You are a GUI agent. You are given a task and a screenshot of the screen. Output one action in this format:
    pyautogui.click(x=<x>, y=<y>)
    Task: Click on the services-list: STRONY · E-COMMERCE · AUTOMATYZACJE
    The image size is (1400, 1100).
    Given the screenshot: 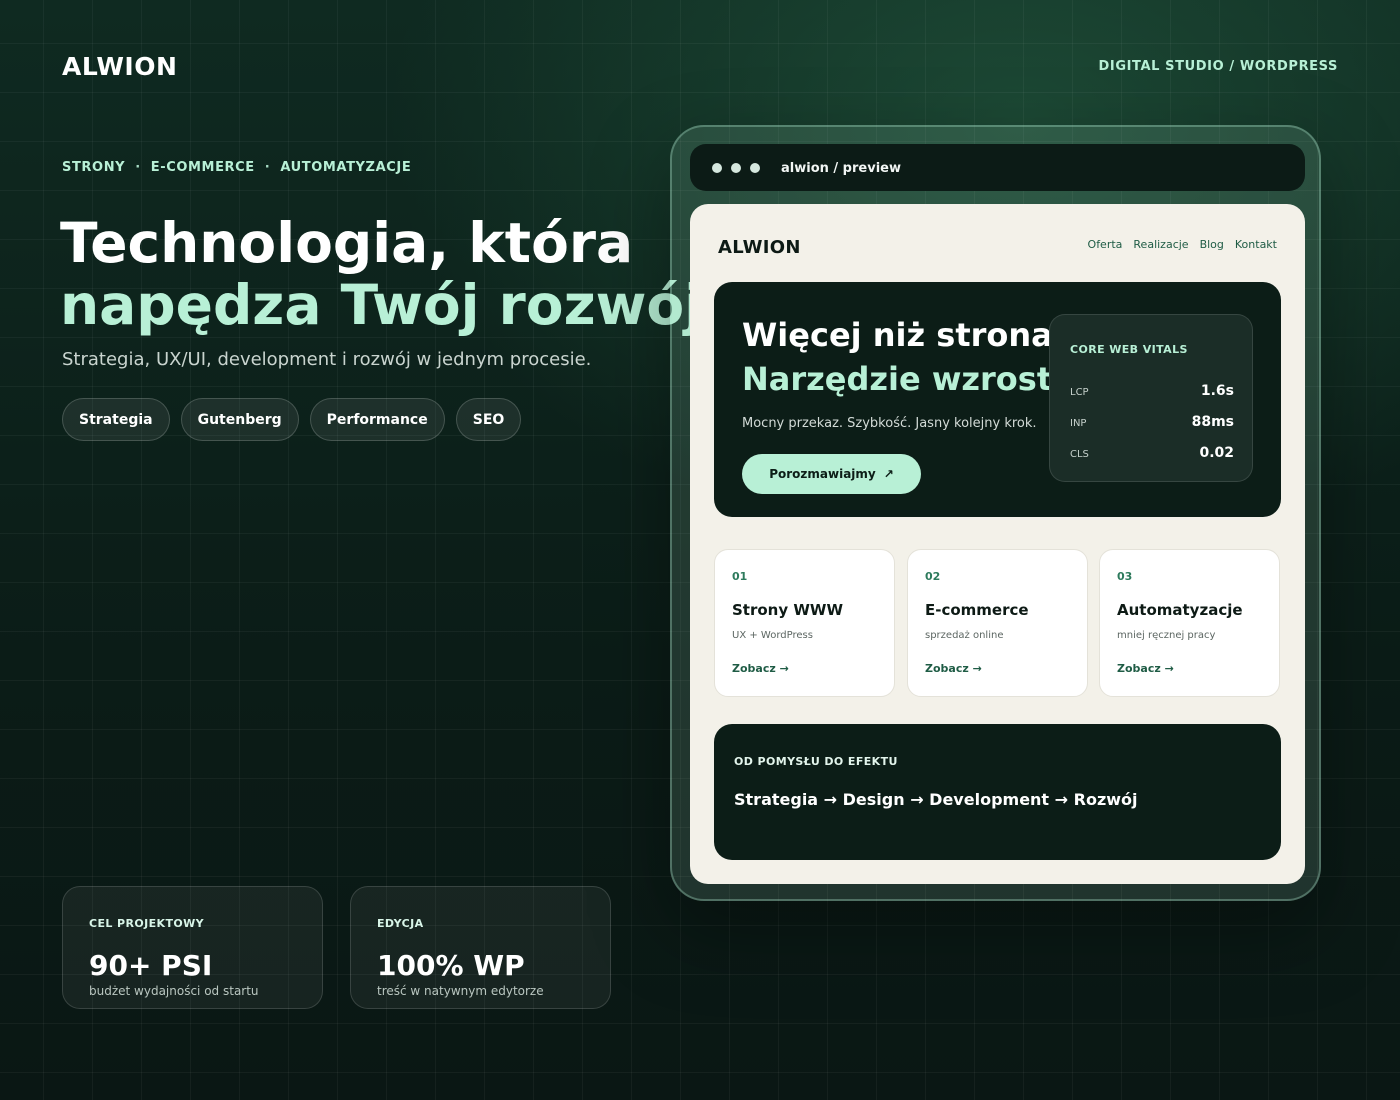 What is the action you would take?
    pyautogui.click(x=236, y=167)
    